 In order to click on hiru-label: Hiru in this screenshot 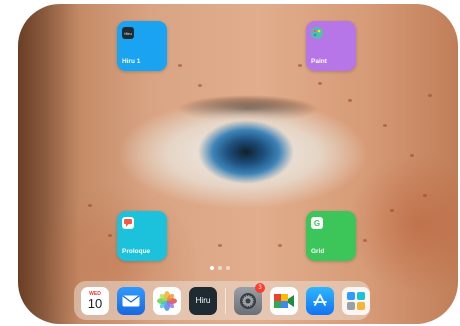, I will do `click(203, 300)`.